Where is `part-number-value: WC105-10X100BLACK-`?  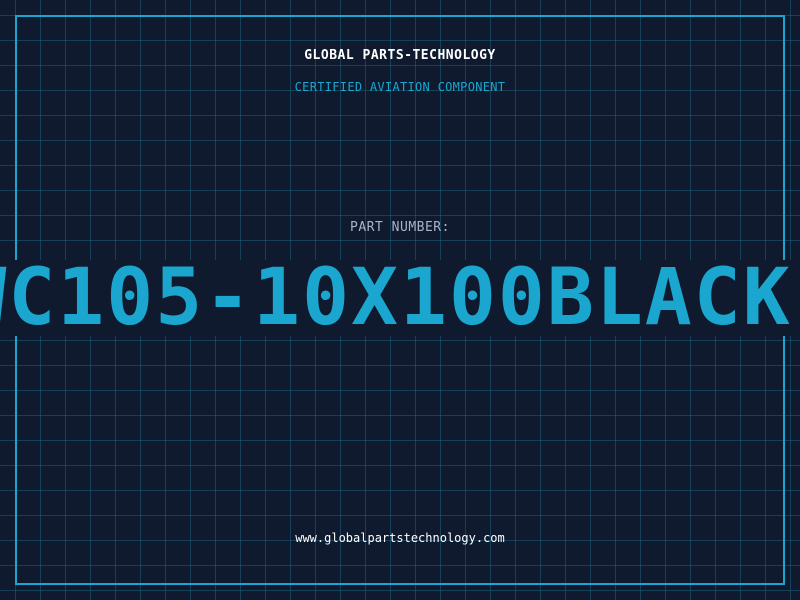
part-number-value: WC105-10X100BLACK- is located at coordinates (400, 298).